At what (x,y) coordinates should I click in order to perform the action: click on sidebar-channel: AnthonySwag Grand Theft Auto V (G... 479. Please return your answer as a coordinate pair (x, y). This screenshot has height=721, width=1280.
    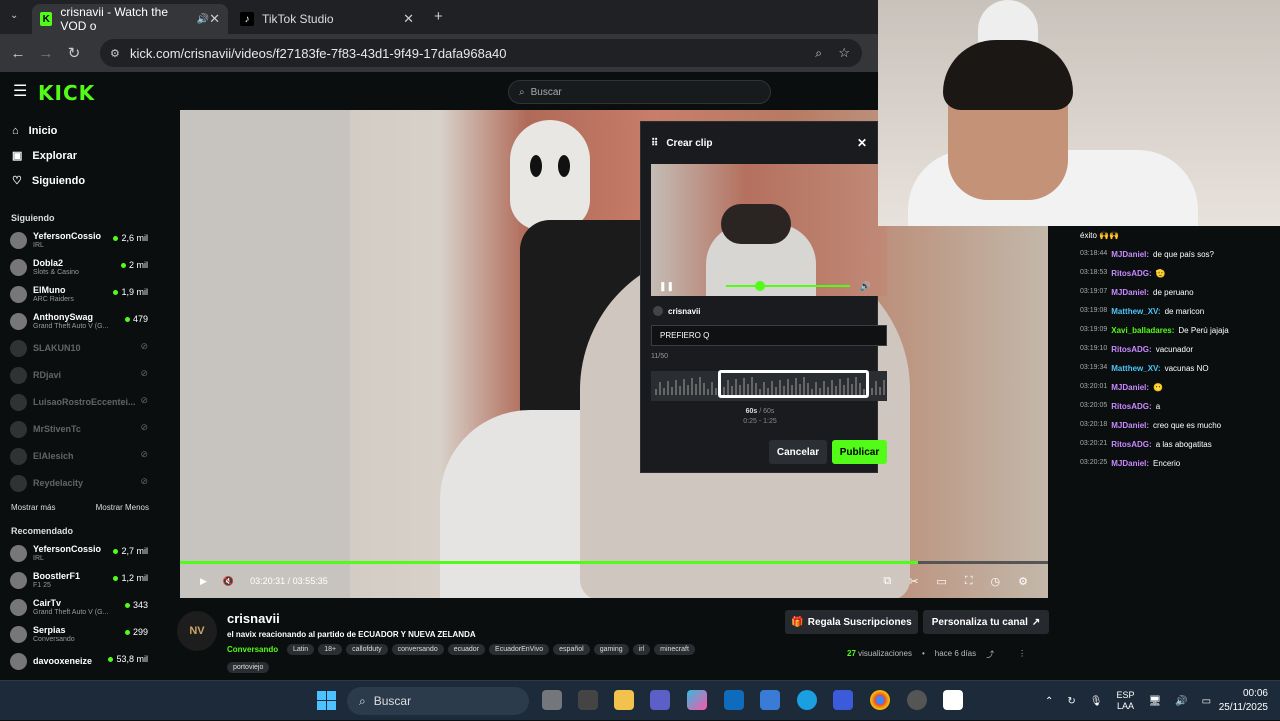
    Looking at the image, I should click on (80, 321).